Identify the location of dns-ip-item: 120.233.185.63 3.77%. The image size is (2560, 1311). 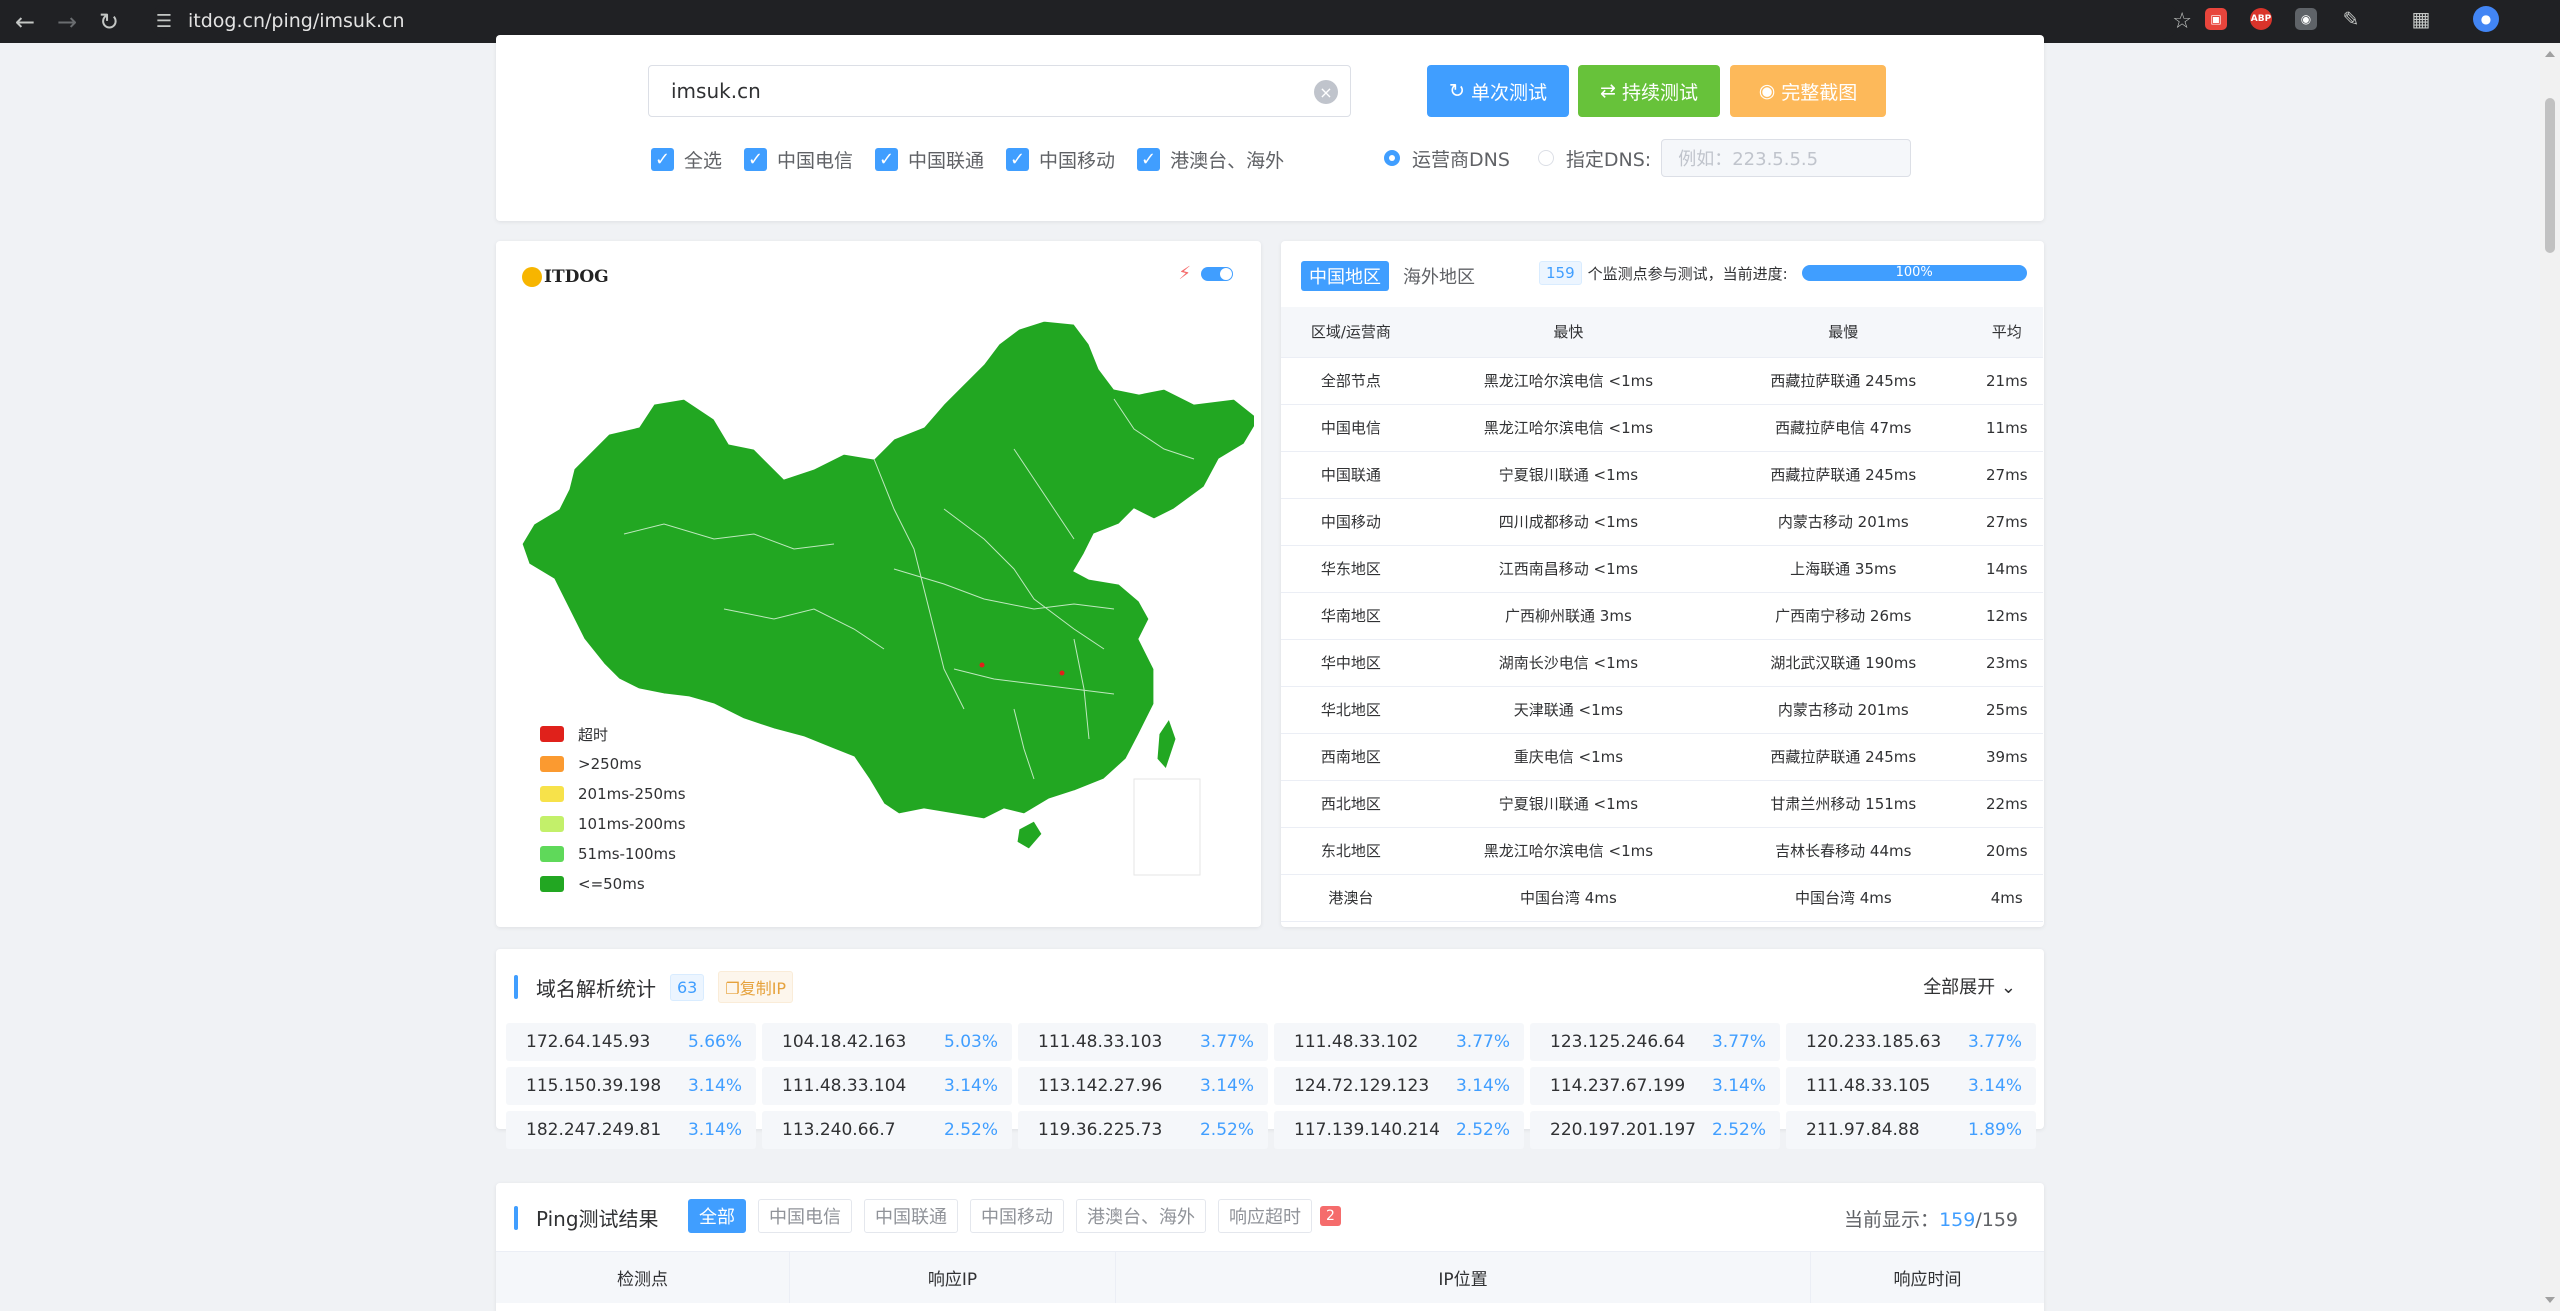
(1911, 1042).